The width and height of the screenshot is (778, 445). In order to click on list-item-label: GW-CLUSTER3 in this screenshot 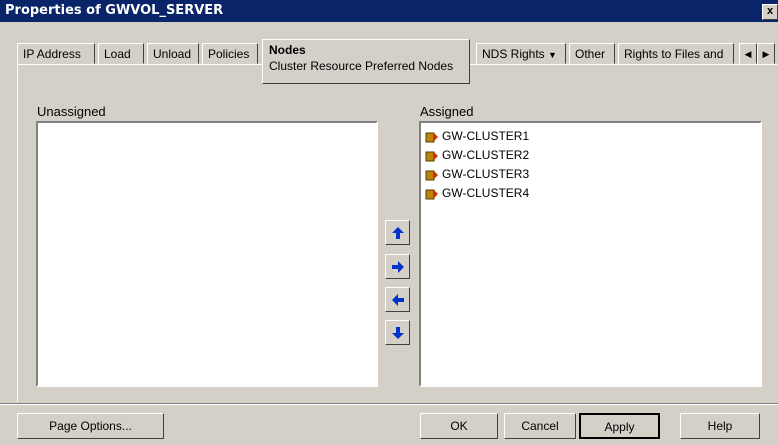, I will do `click(486, 174)`.